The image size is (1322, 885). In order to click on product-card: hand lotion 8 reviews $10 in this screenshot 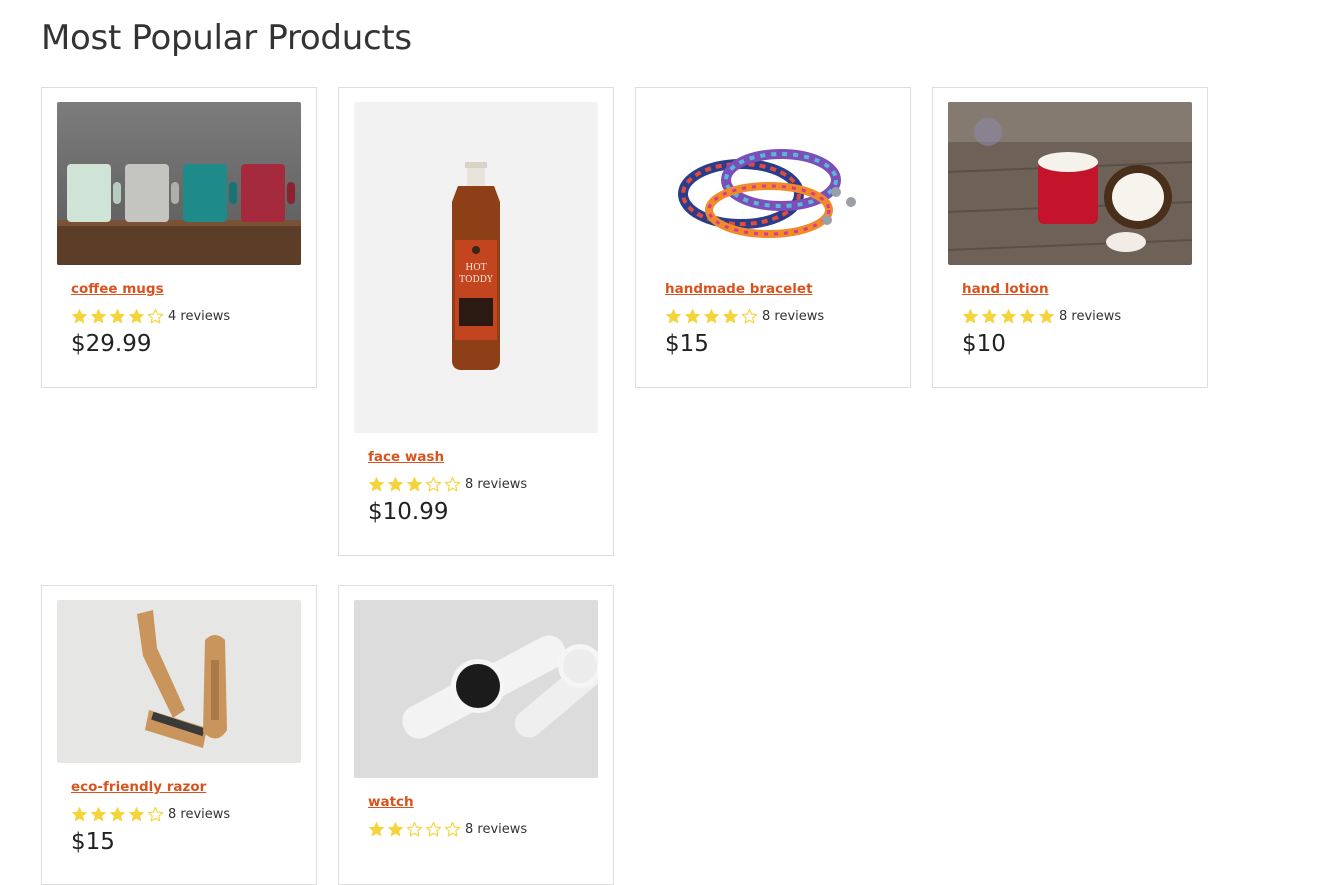, I will do `click(1070, 237)`.